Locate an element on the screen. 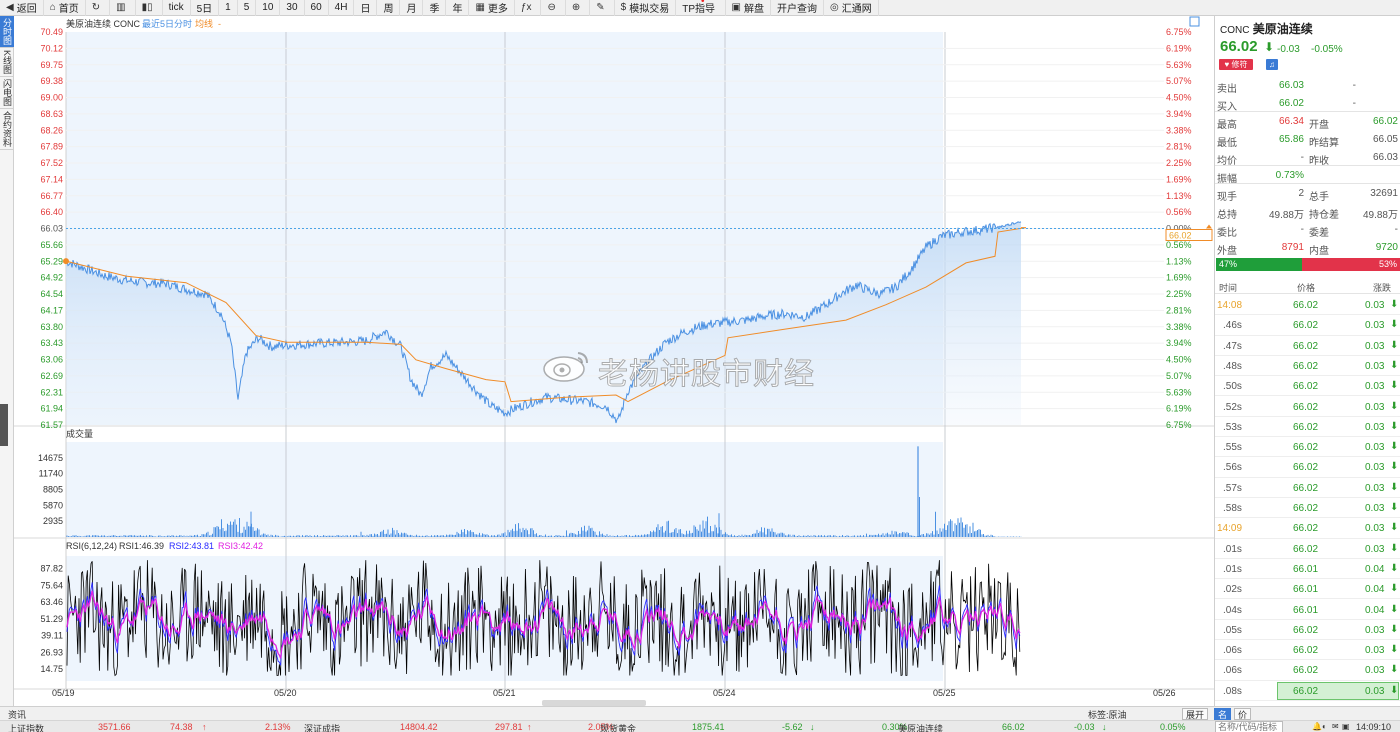 Image resolution: width=1400 pixels, height=732 pixels. toolbar-item-20: ⊖ is located at coordinates (553, 8).